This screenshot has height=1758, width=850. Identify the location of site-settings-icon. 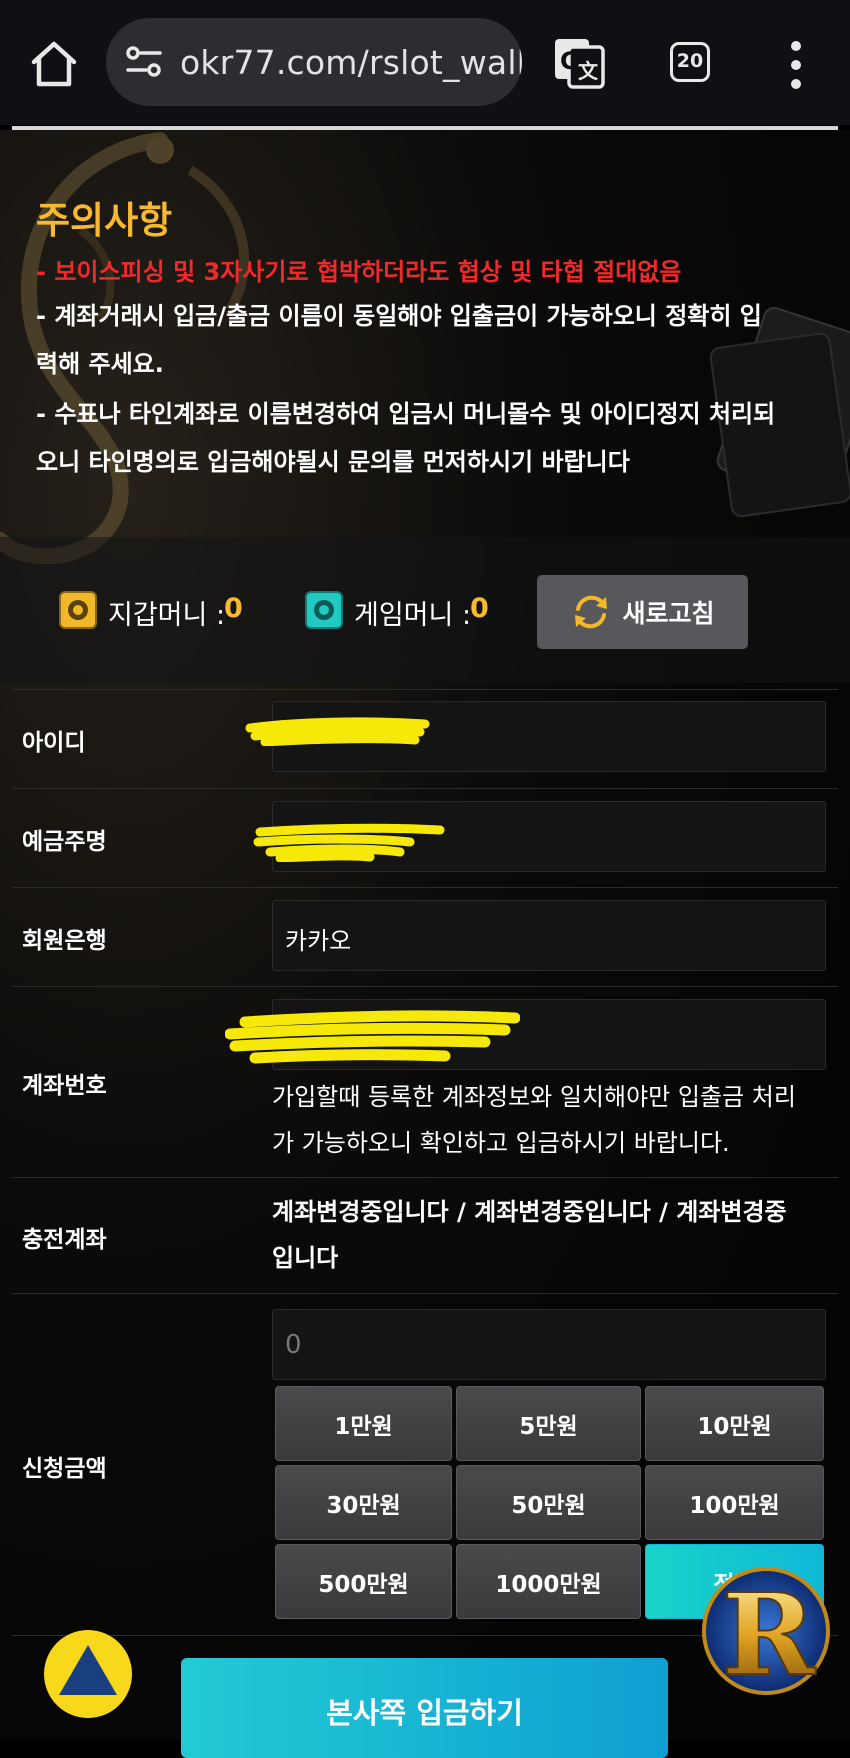
(144, 62).